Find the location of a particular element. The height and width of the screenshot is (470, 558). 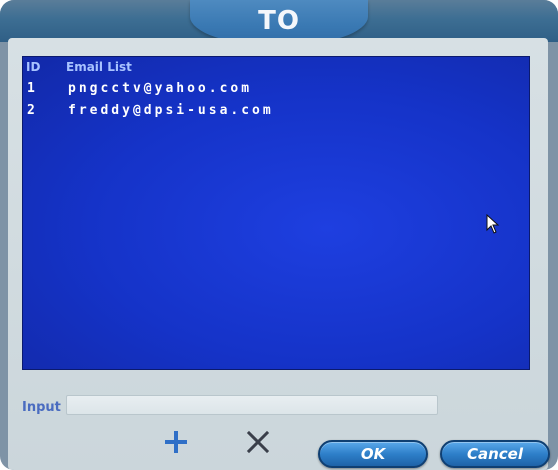

column-header-email-list: Email List is located at coordinates (99, 67).